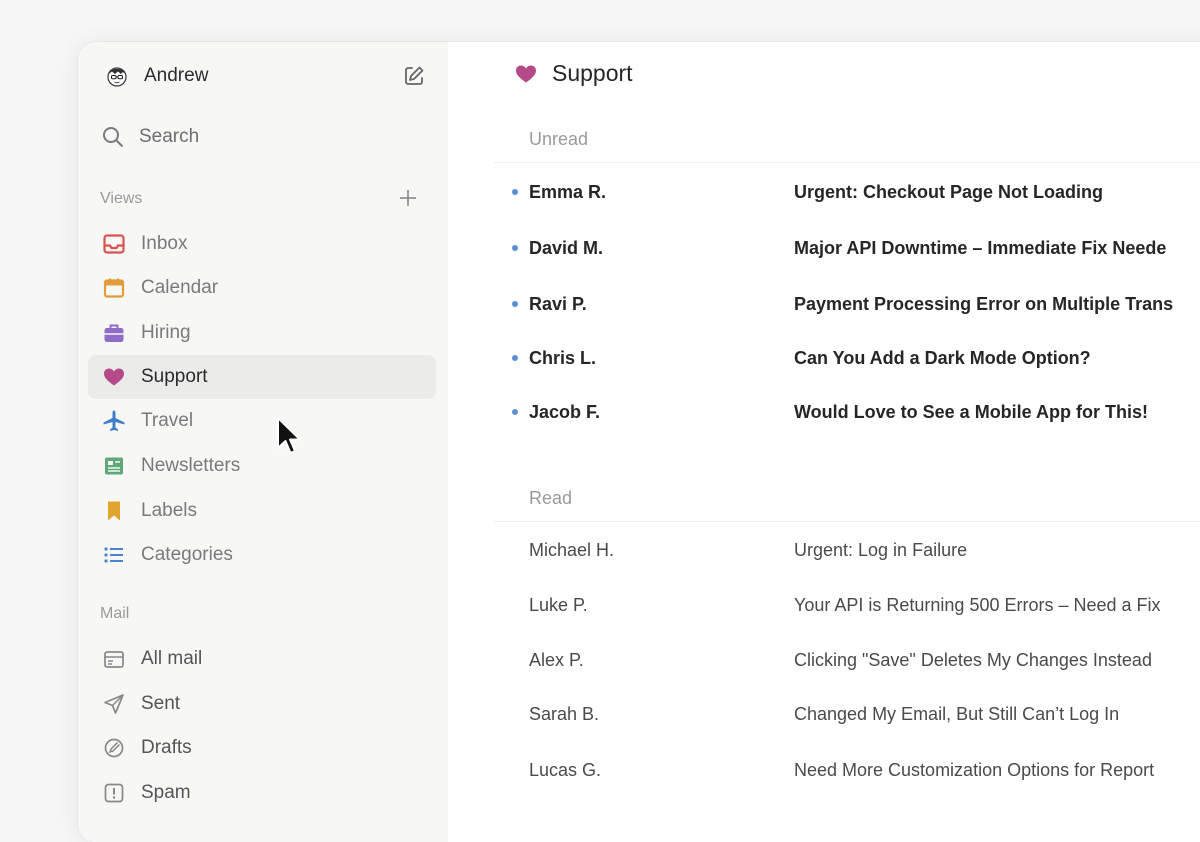 Image resolution: width=1200 pixels, height=842 pixels. Describe the element at coordinates (114, 793) in the screenshot. I see `spam-icon` at that location.